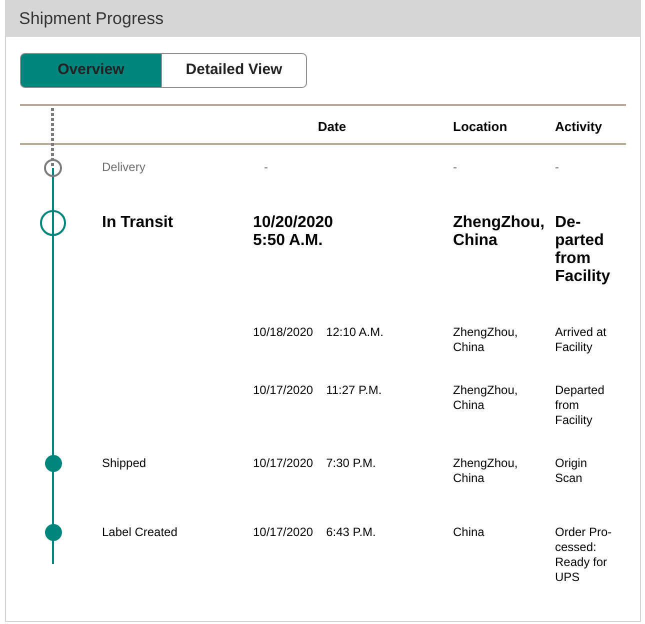 This screenshot has width=645, height=624. Describe the element at coordinates (138, 223) in the screenshot. I see `status-text: In Transit` at that location.